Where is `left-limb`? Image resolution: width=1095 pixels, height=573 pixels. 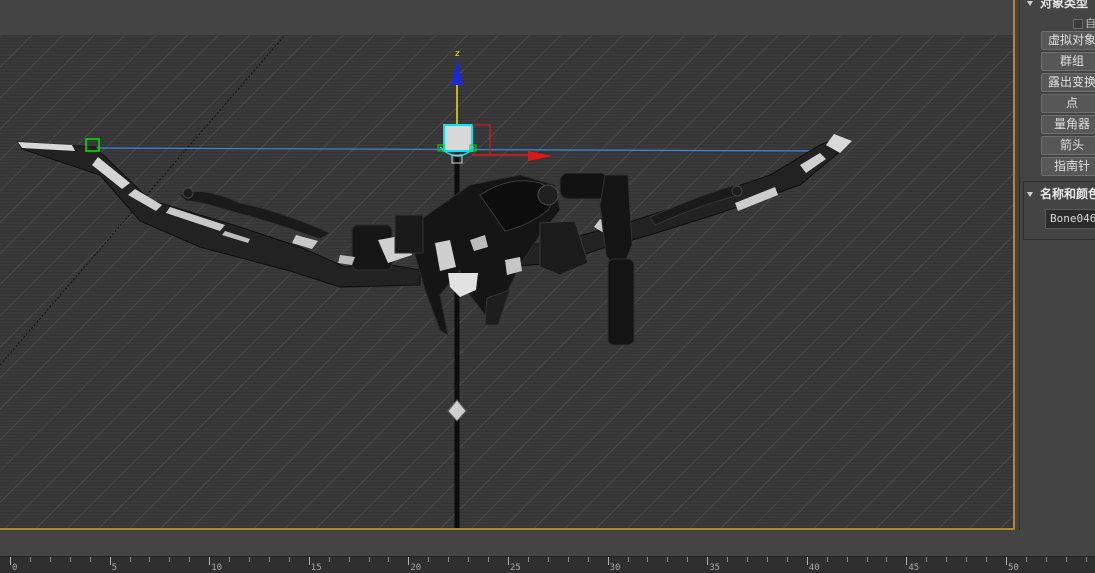 left-limb is located at coordinates (219, 214).